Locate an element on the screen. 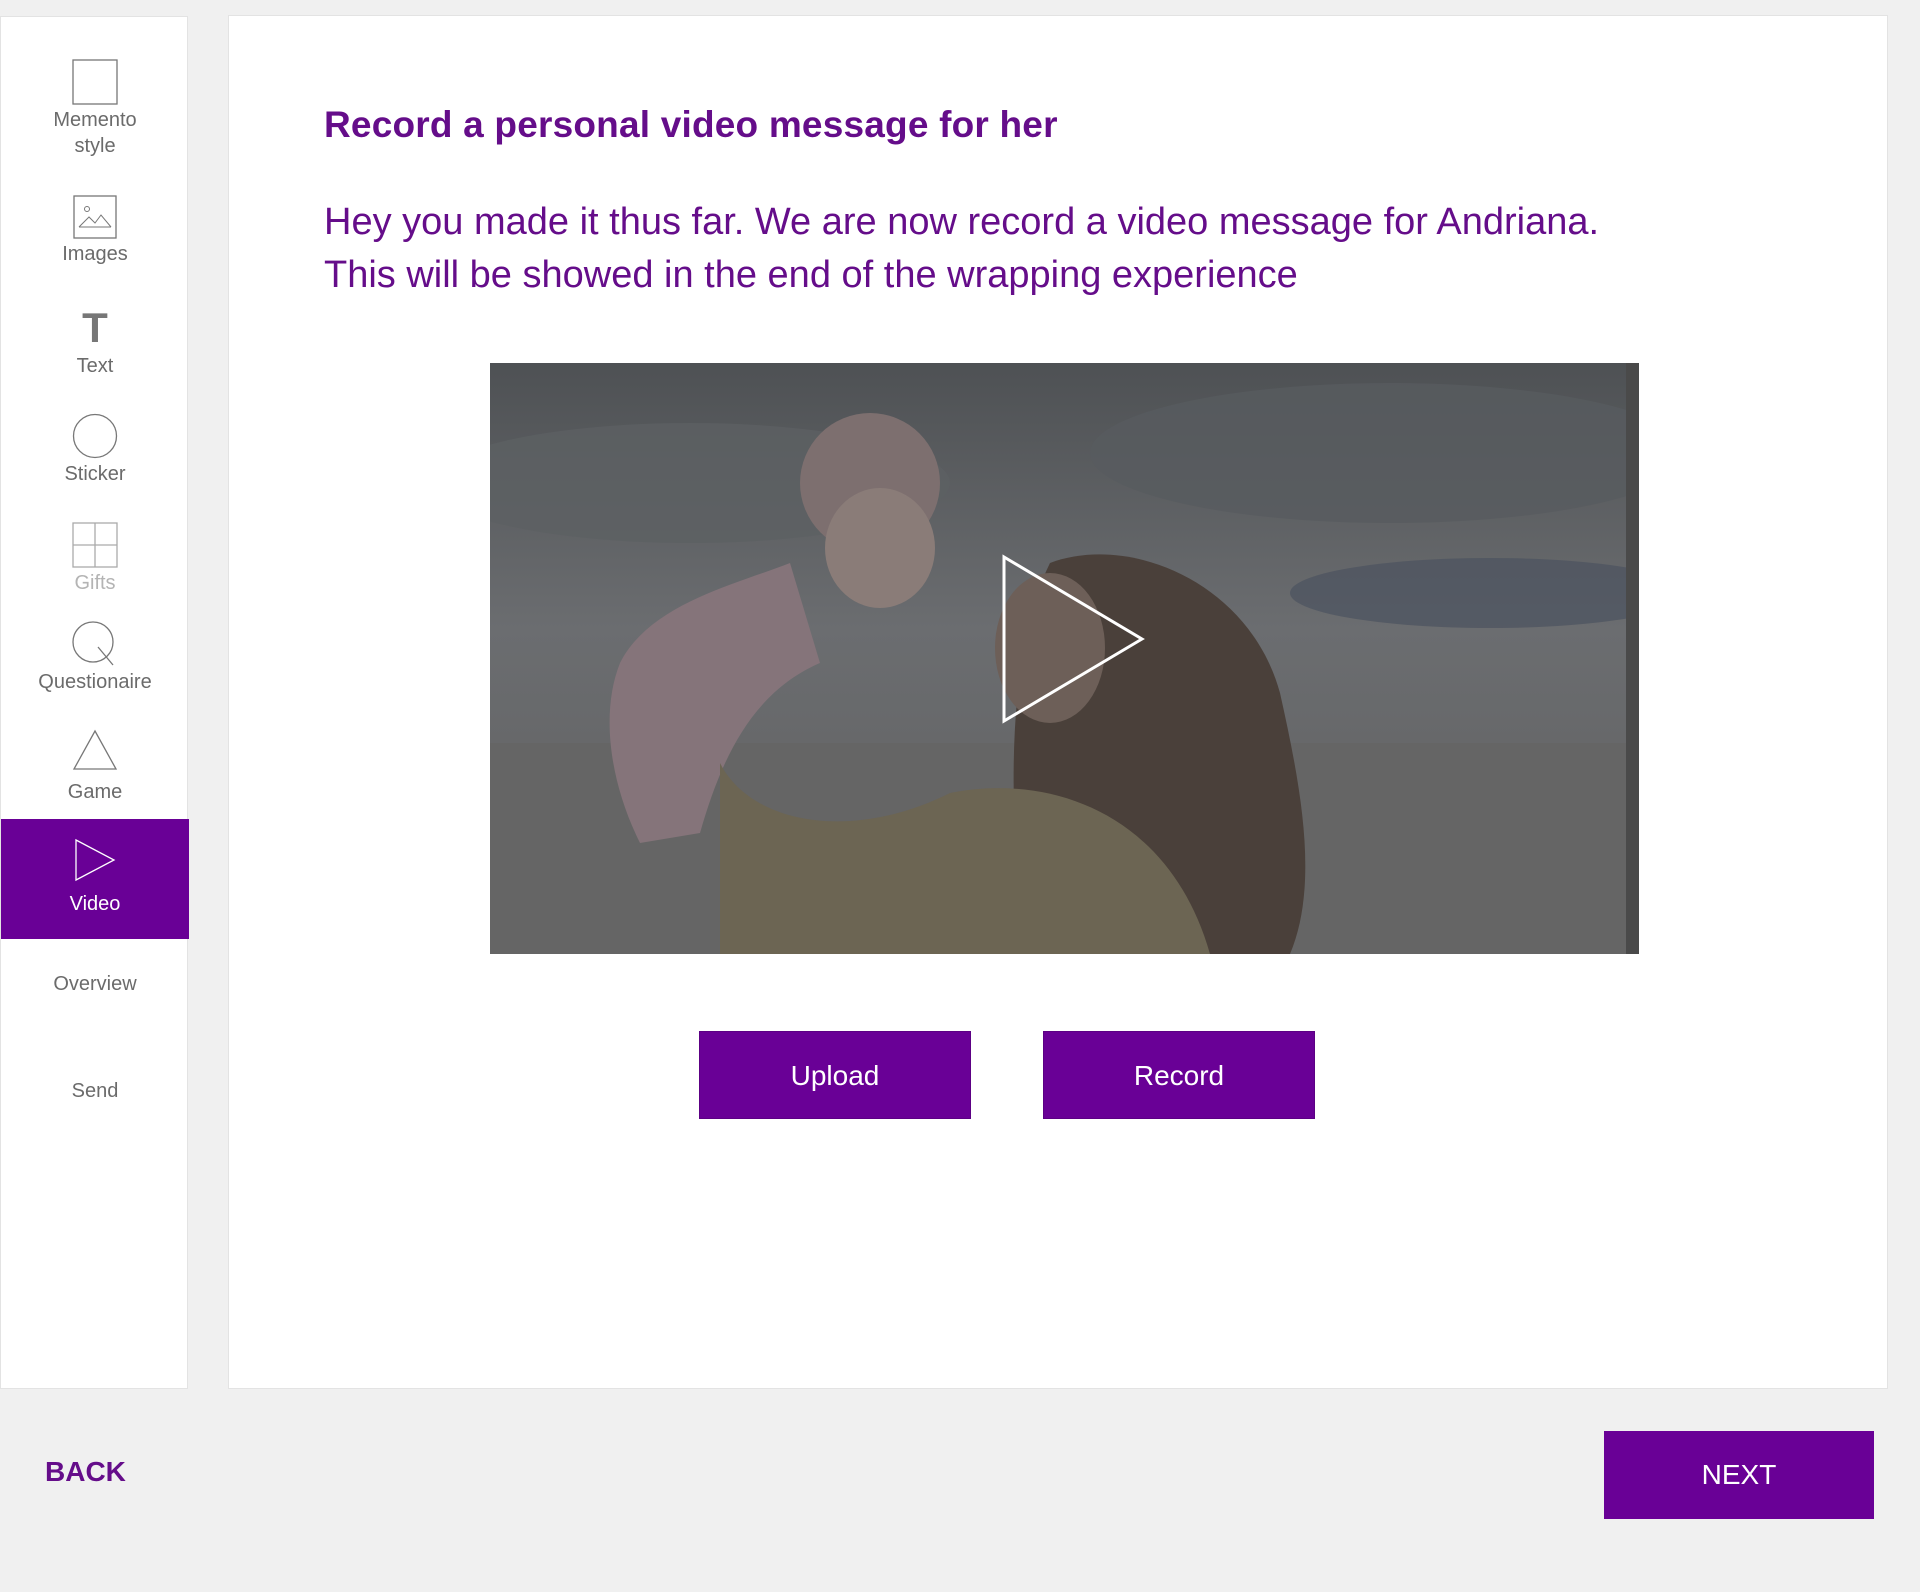 The width and height of the screenshot is (1920, 1592). sidebar-item-label: Gifts is located at coordinates (95, 583).